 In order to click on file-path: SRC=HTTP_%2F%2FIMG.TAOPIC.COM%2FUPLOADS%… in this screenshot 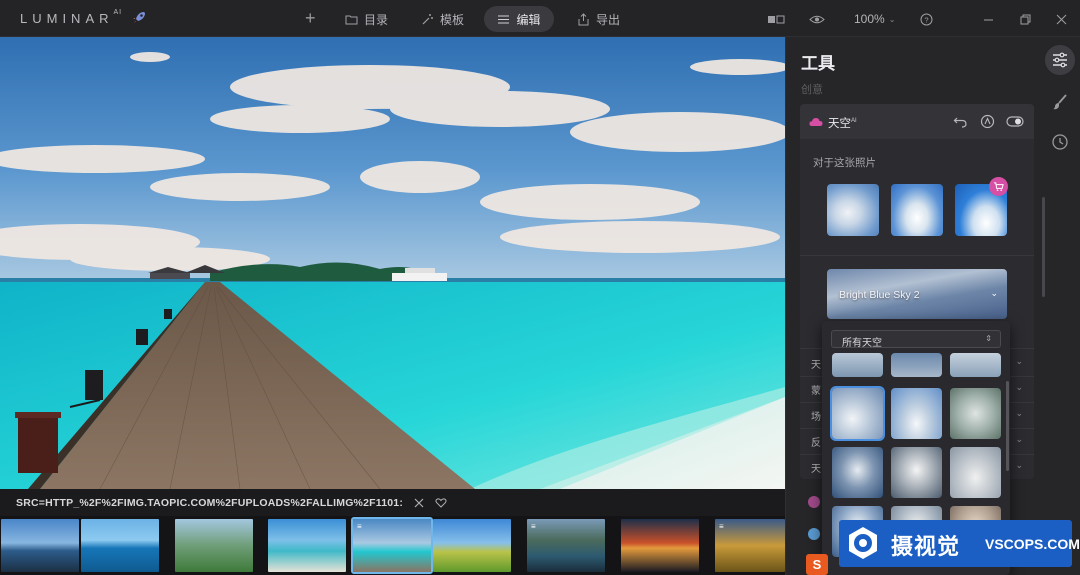, I will do `click(210, 502)`.